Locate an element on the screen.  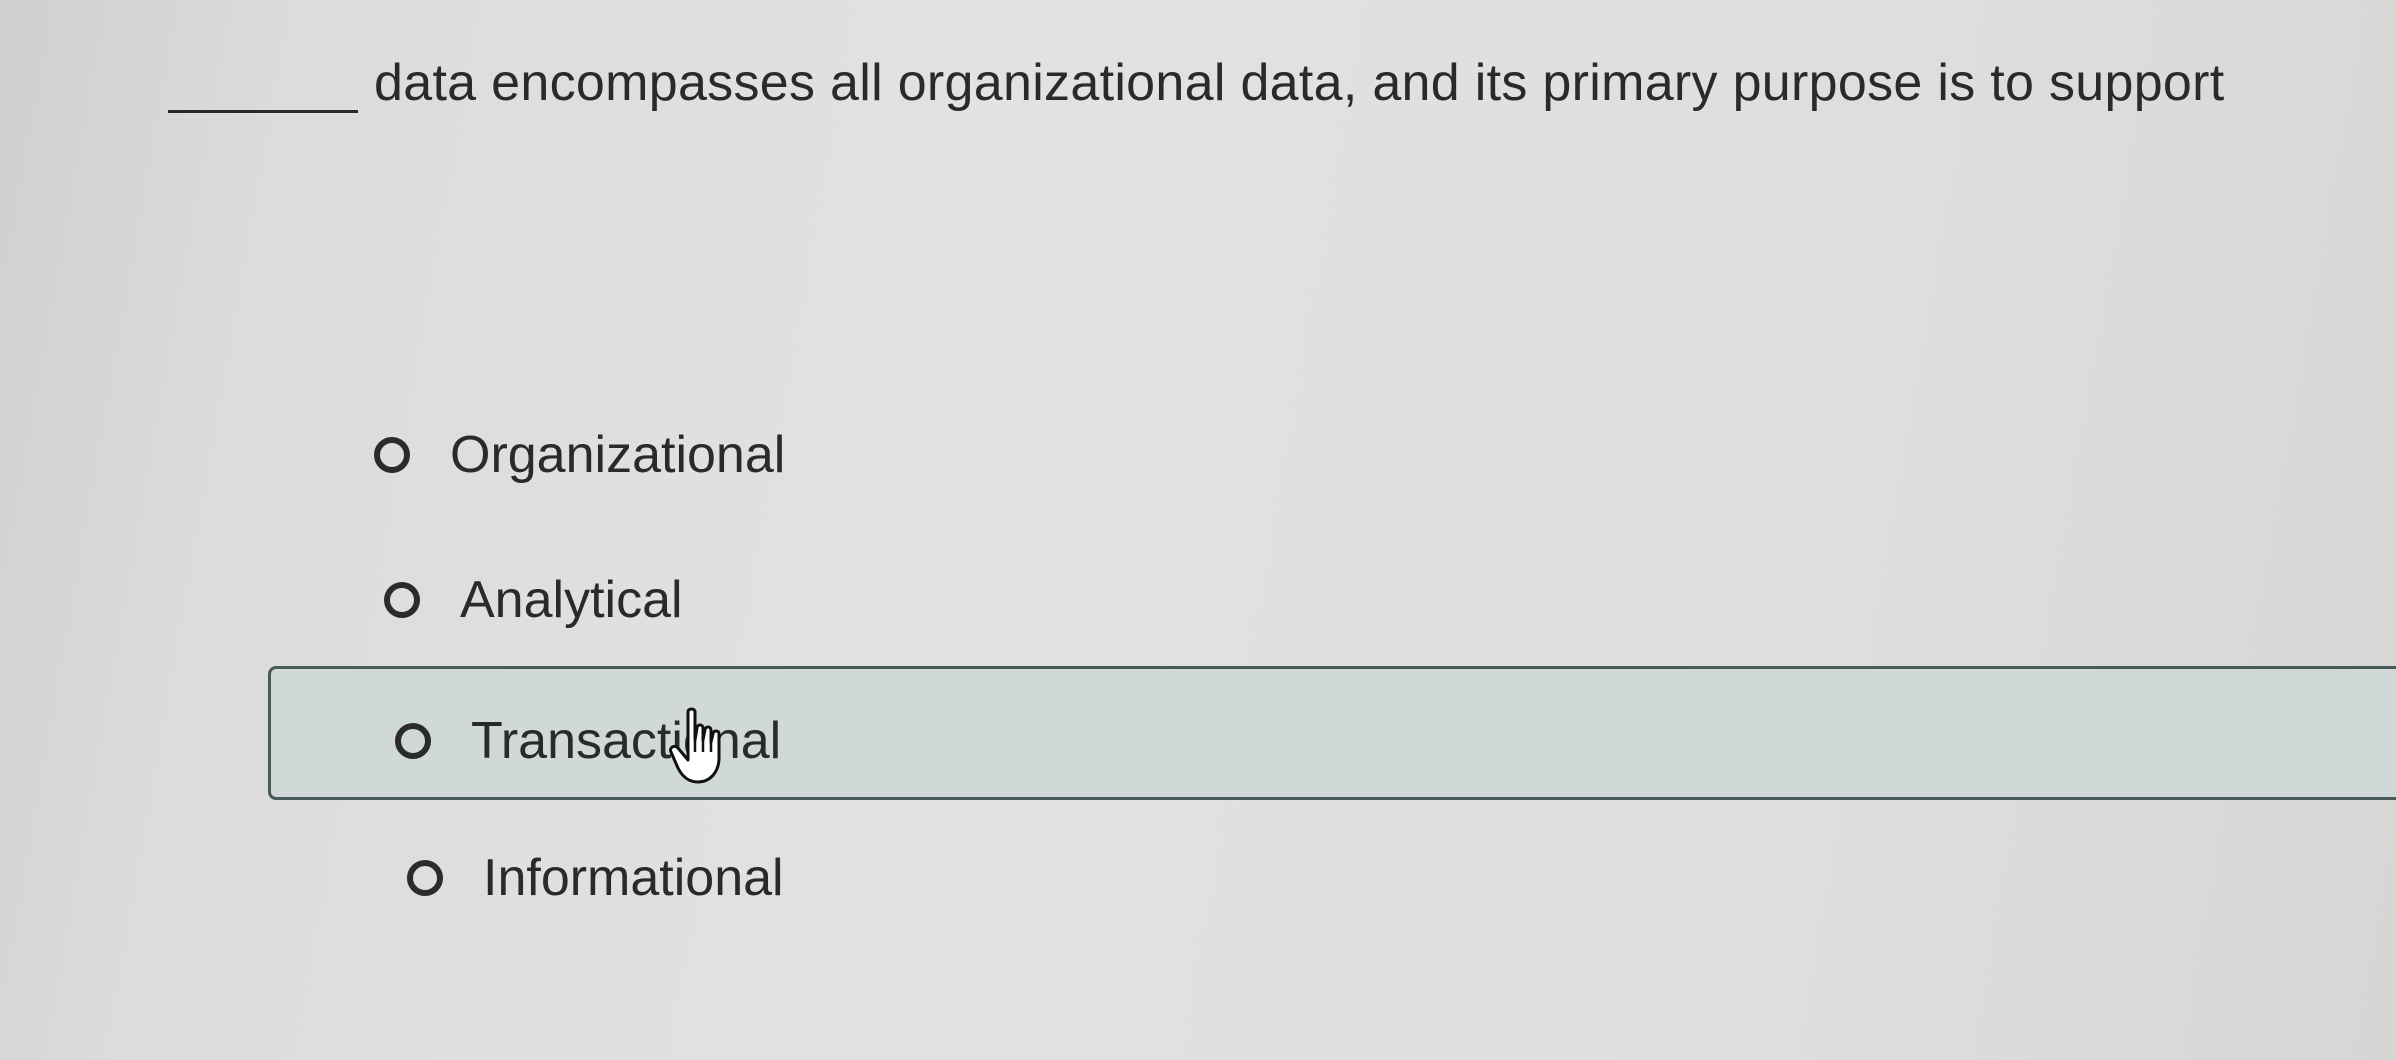
option-analytical: Analytical is located at coordinates (533, 600).